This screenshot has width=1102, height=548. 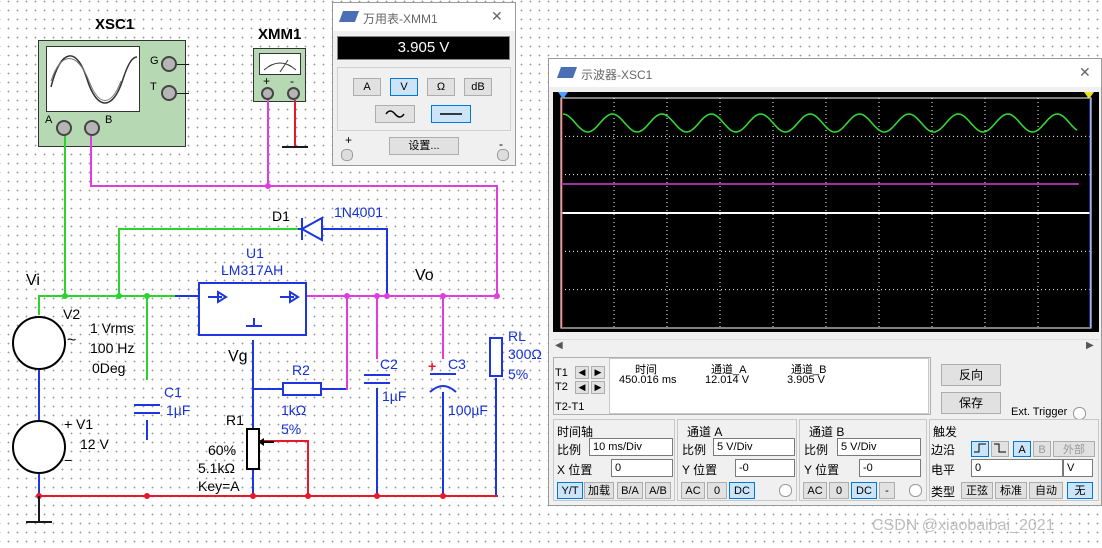 What do you see at coordinates (478, 87) in the screenshot?
I see `db-button: dB` at bounding box center [478, 87].